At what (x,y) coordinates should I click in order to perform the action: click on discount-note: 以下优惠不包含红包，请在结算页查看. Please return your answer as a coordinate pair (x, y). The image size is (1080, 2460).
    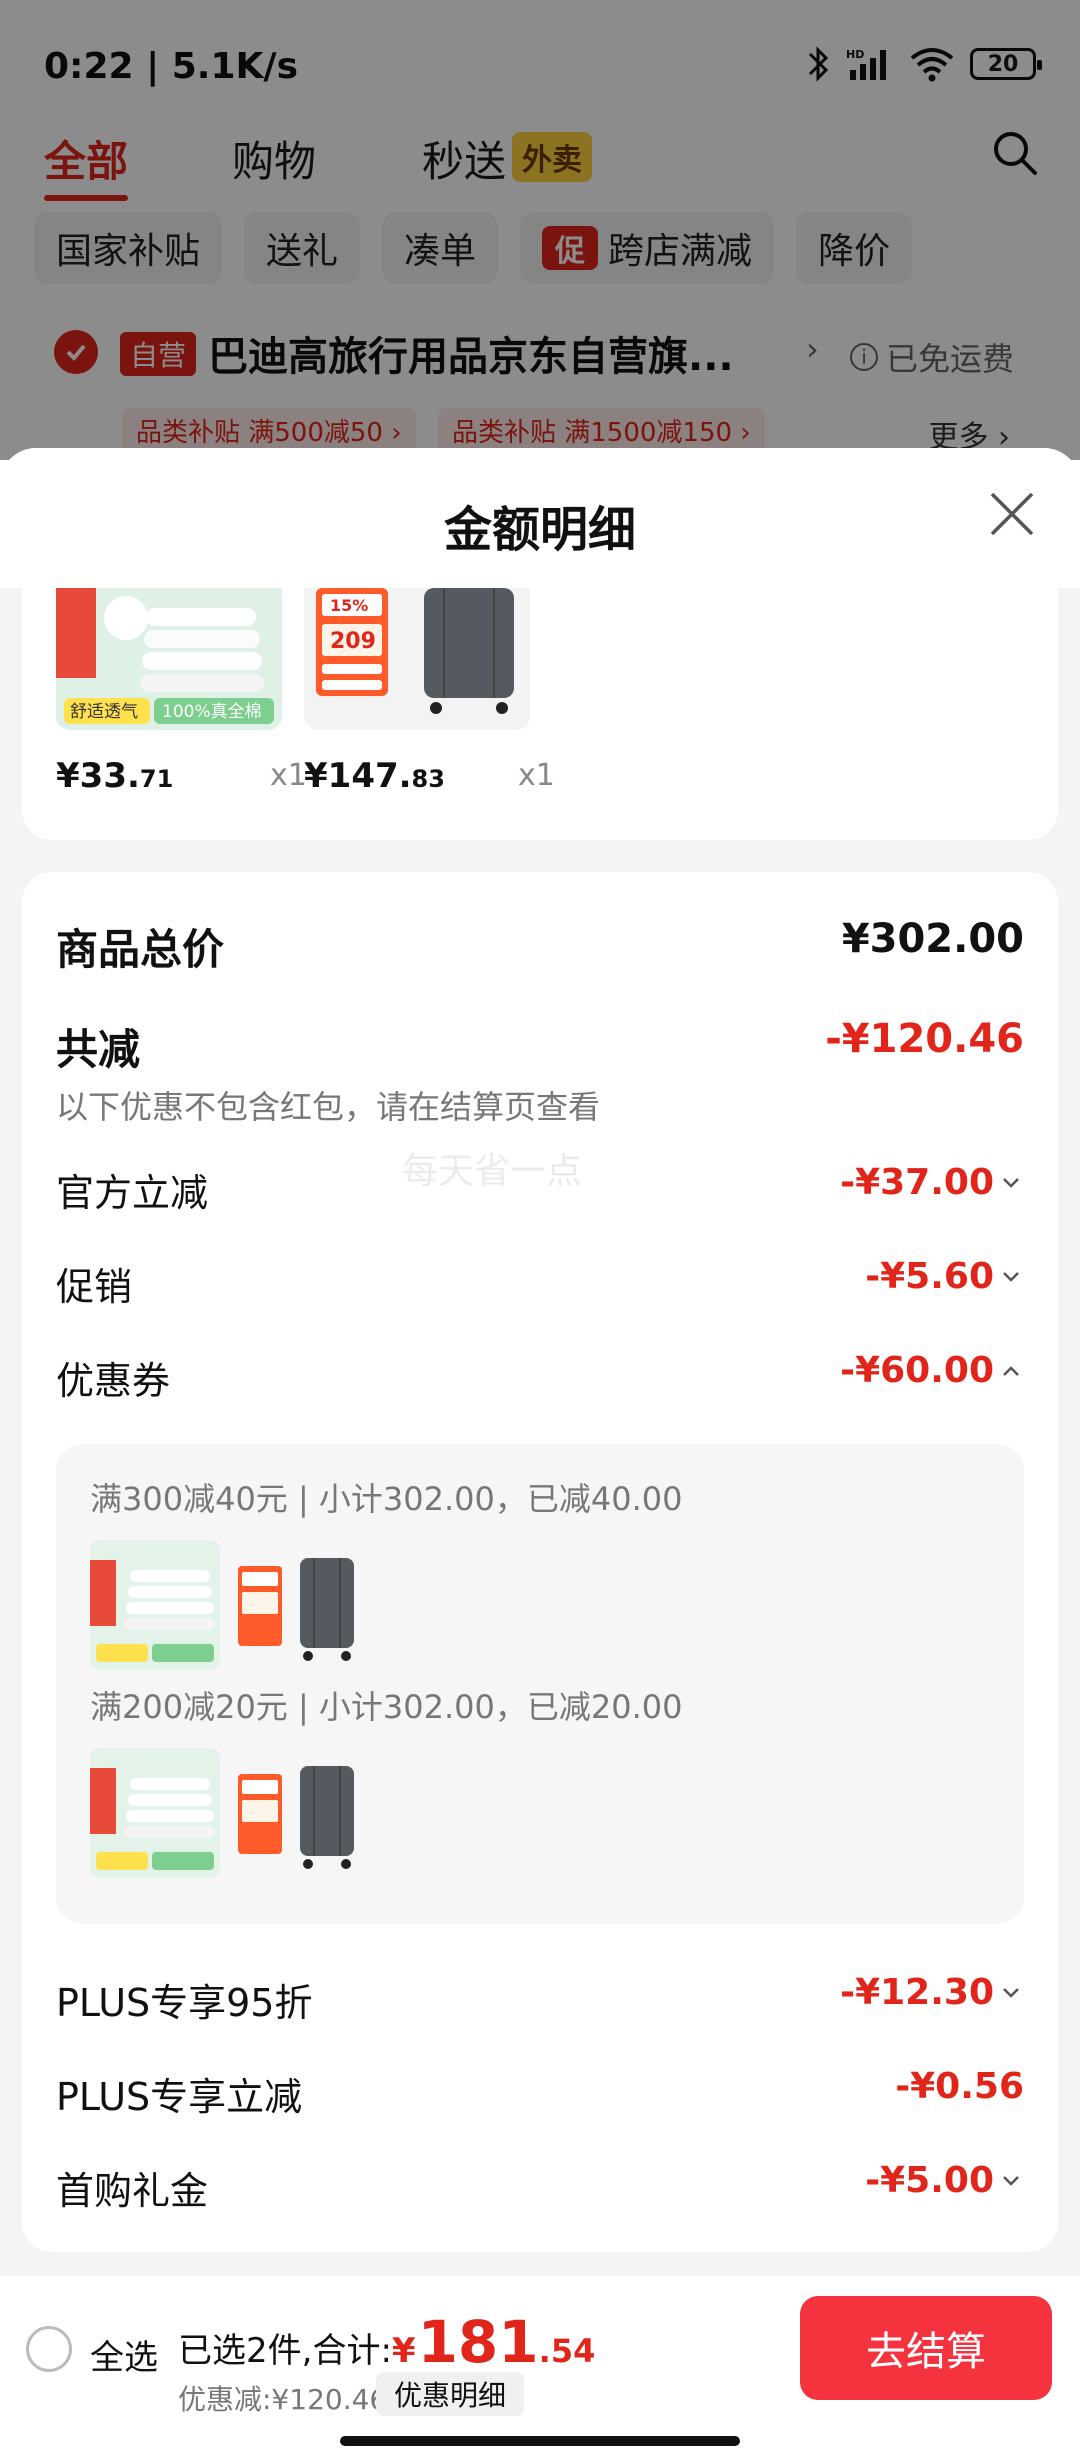
    Looking at the image, I should click on (328, 1107).